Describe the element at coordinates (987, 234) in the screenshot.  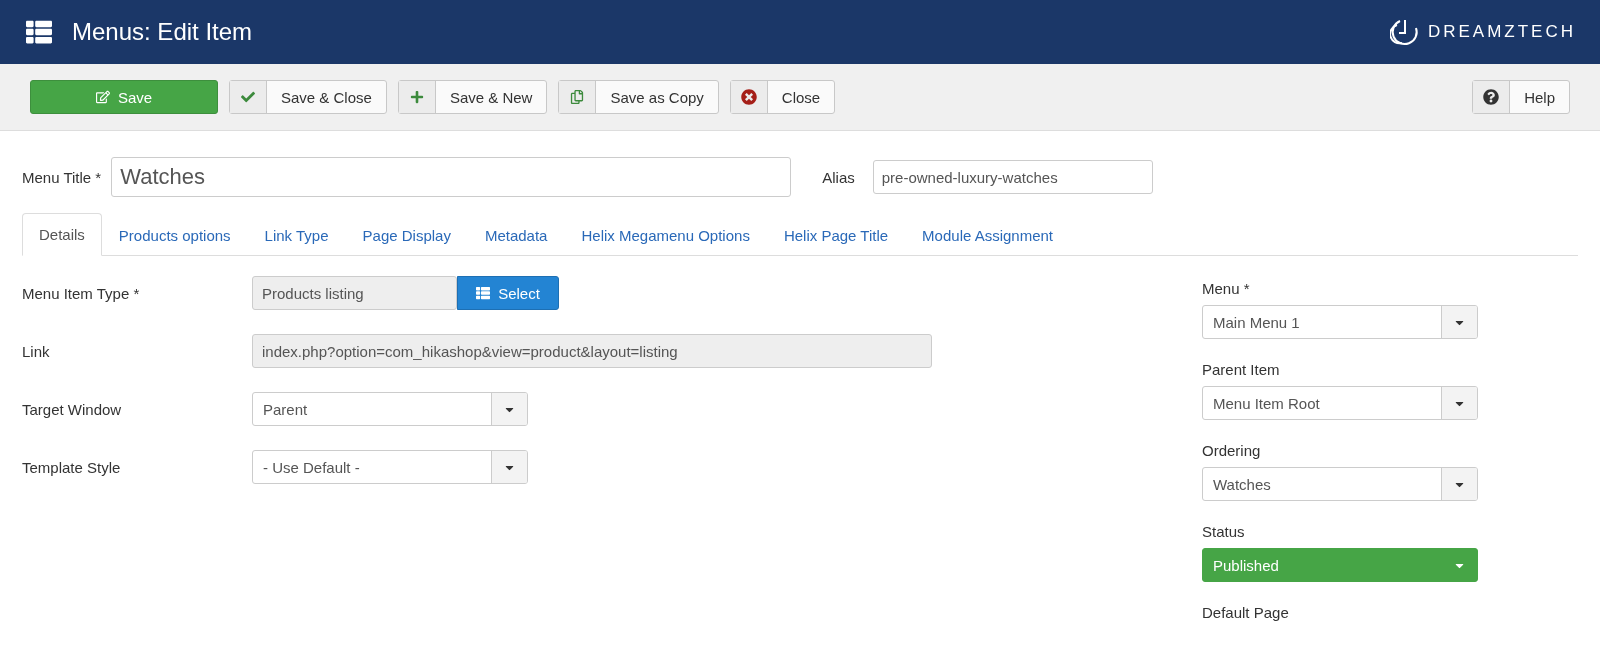
I see `tab: Module Assignment` at that location.